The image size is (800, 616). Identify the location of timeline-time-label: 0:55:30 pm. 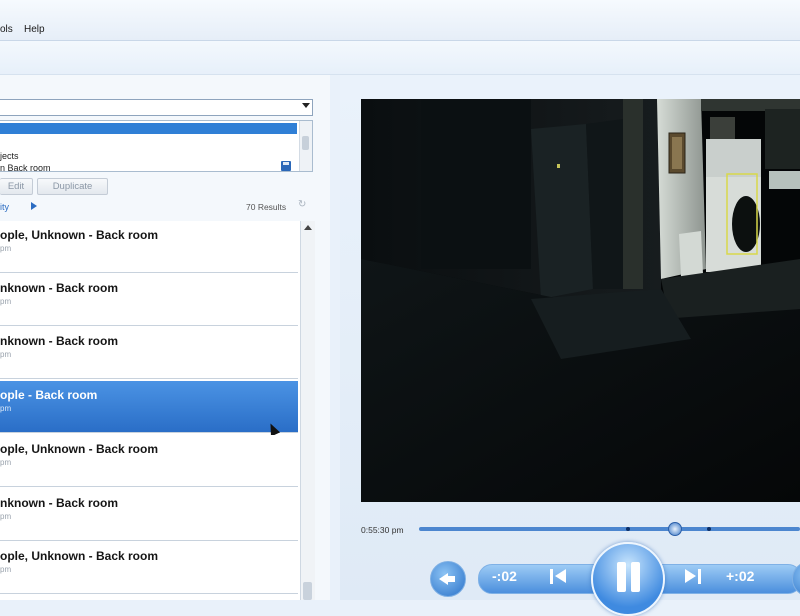
(382, 530).